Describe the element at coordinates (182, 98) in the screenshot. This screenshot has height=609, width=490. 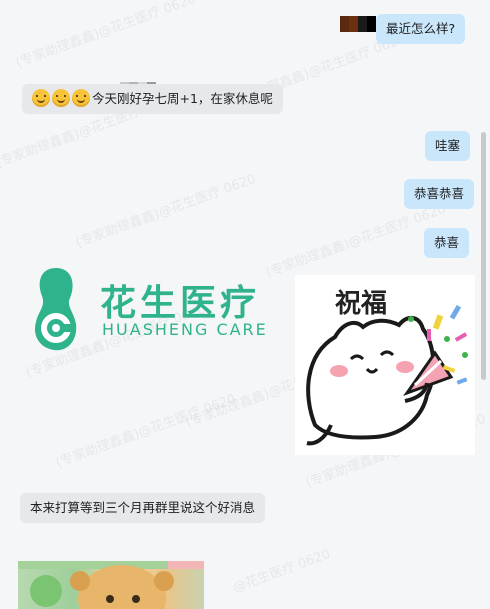
I see `message-text: 今天刚好孕七周+1，在家休息呢` at that location.